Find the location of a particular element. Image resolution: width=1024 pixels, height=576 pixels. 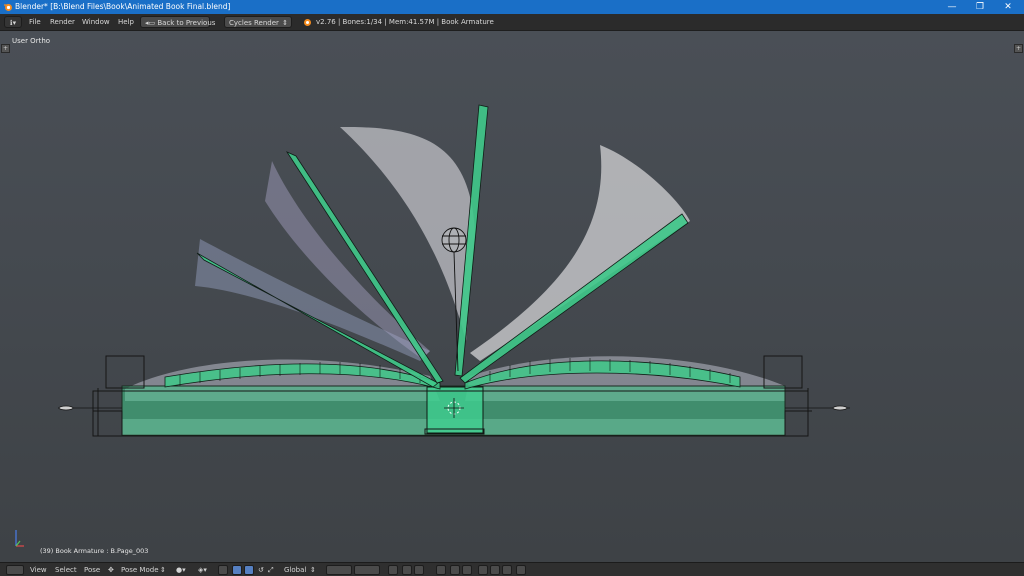

info-editor-icon: ℹ▾ is located at coordinates (13, 22).